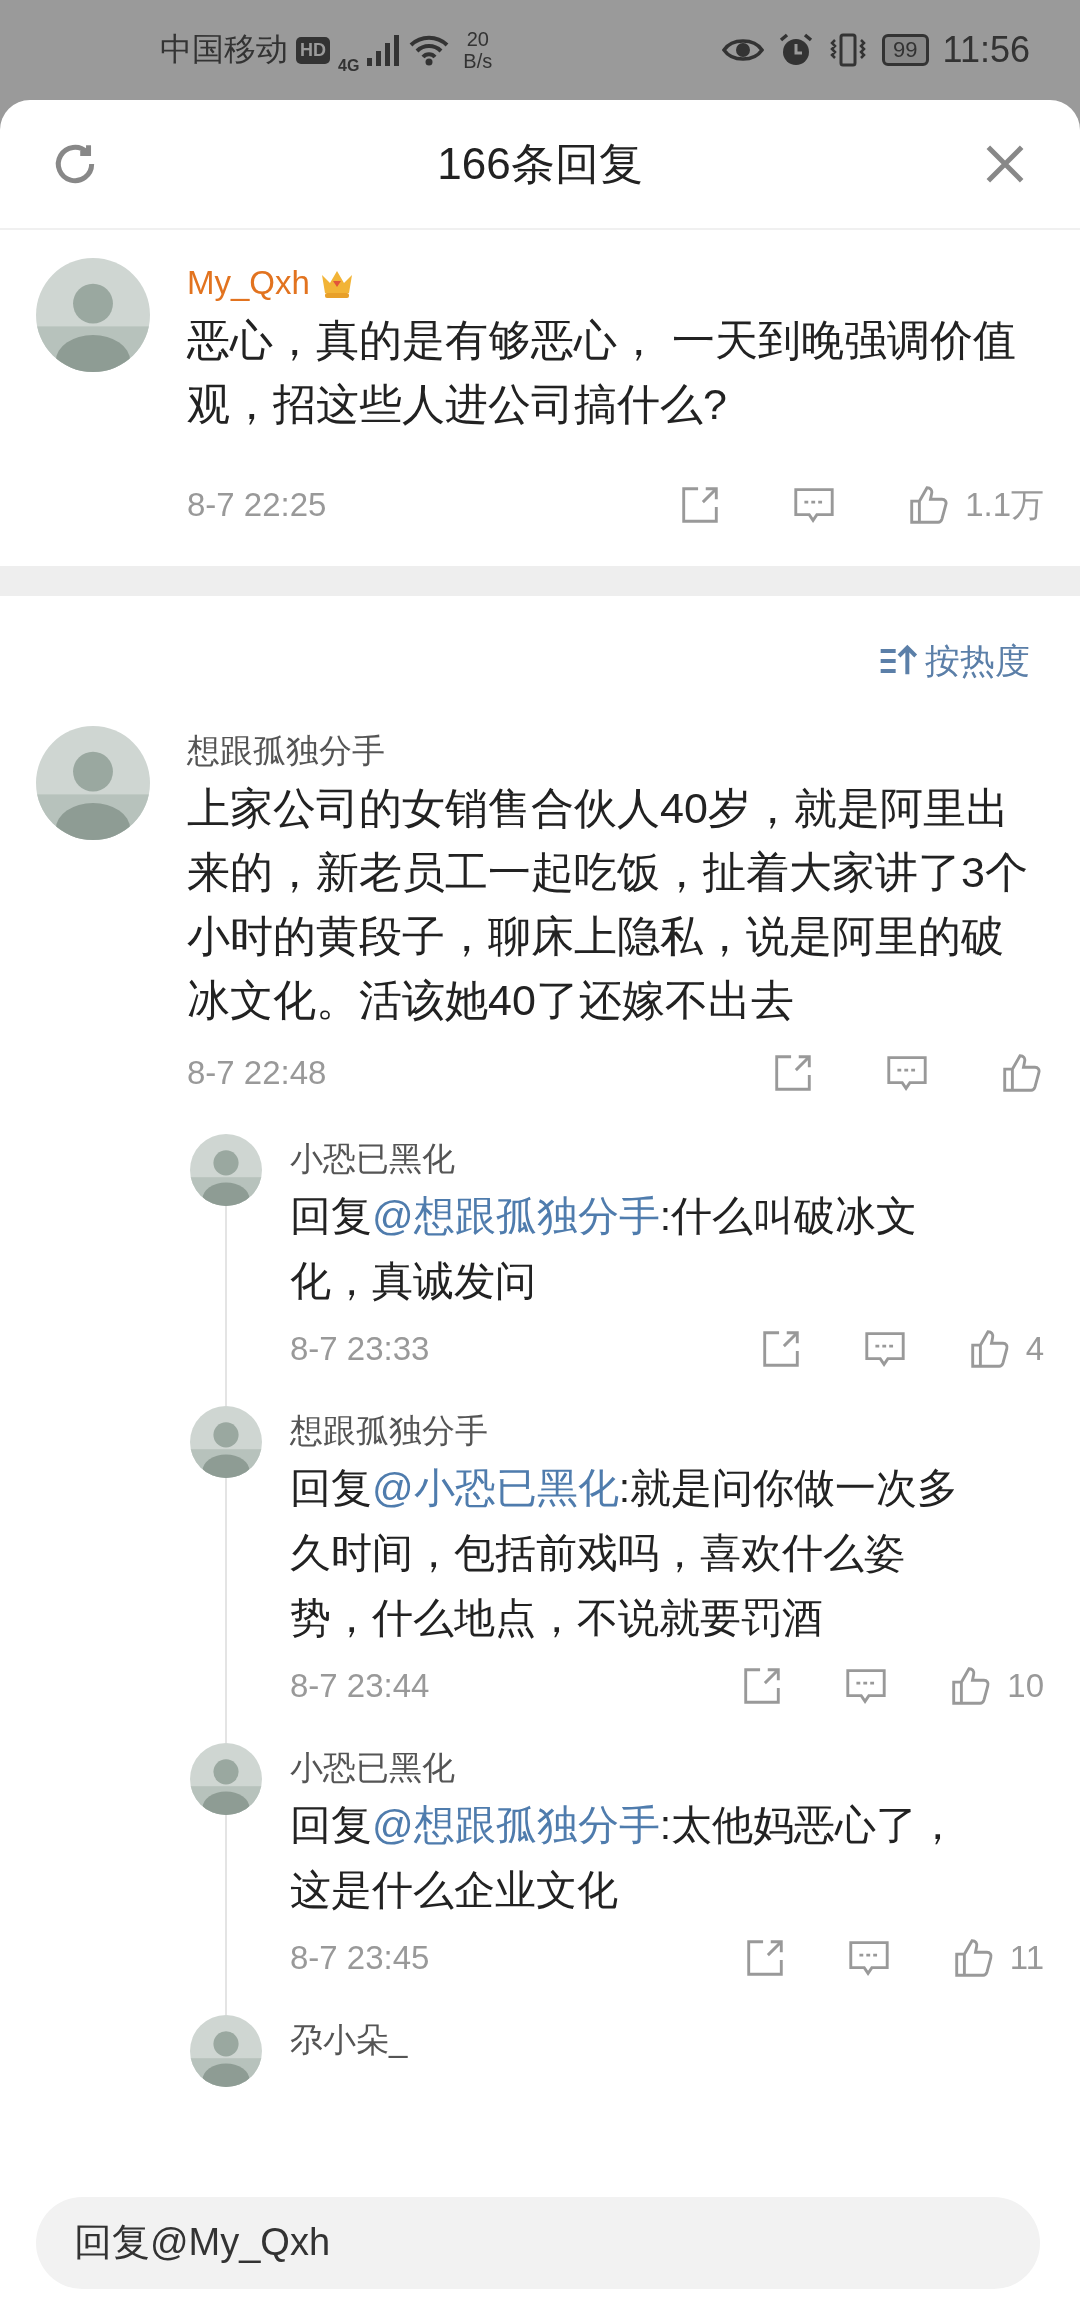 Image resolution: width=1080 pixels, height=2310 pixels. What do you see at coordinates (540, 163) in the screenshot?
I see `sheet-title: 166条回复` at bounding box center [540, 163].